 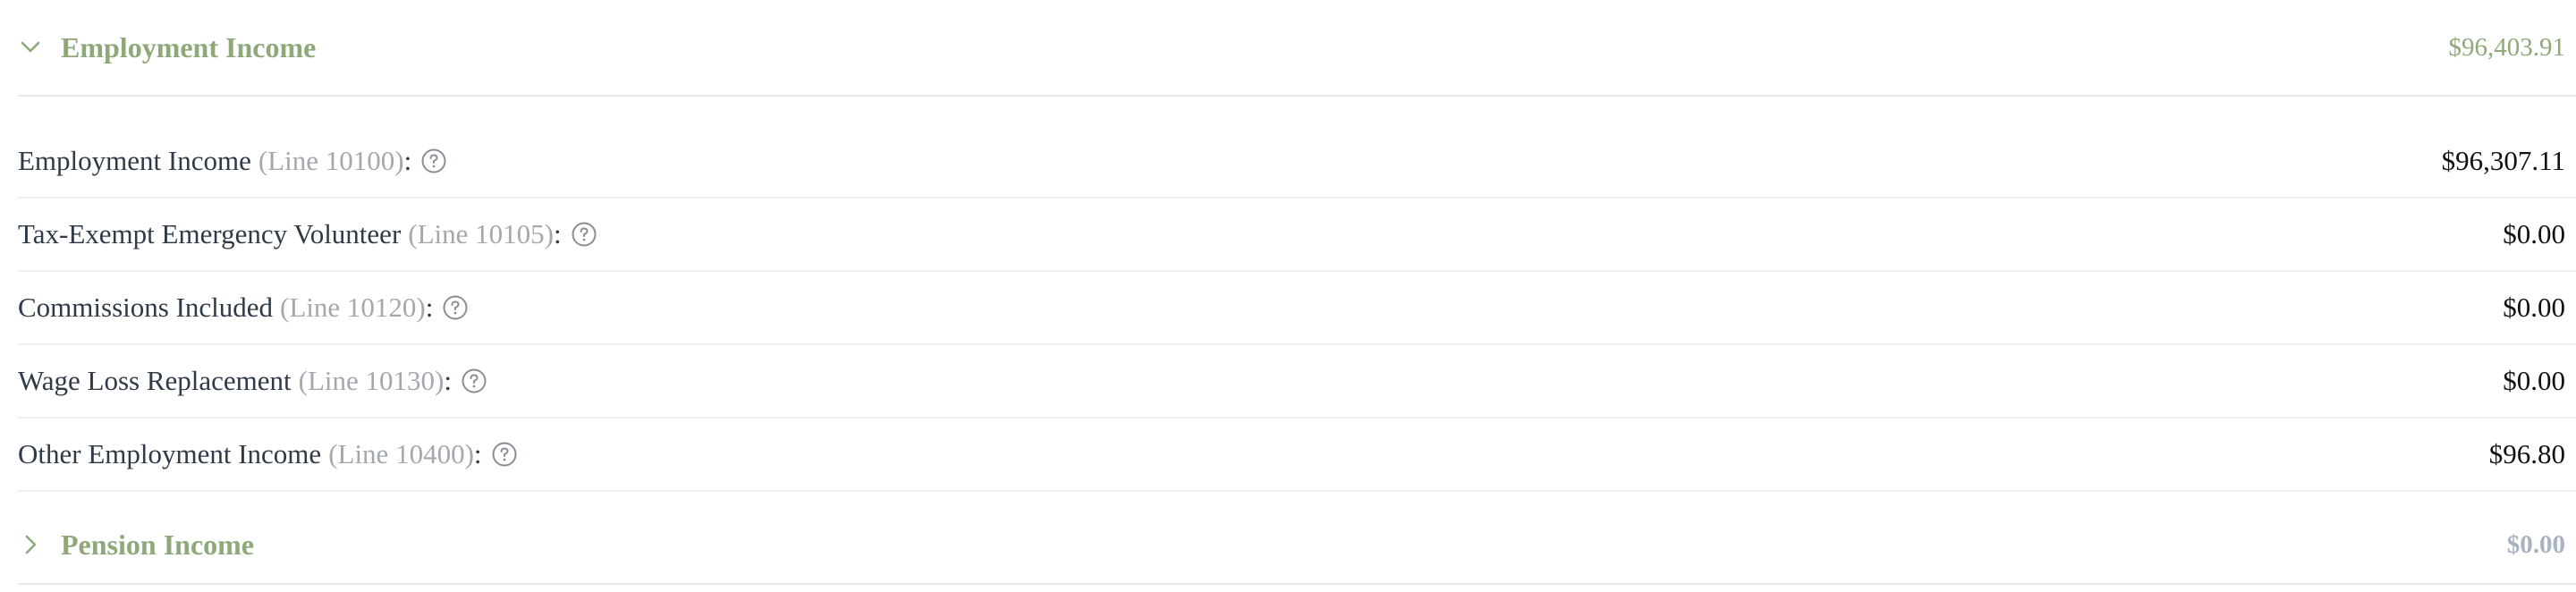 I want to click on section-title: Pension Income, so click(x=157, y=544).